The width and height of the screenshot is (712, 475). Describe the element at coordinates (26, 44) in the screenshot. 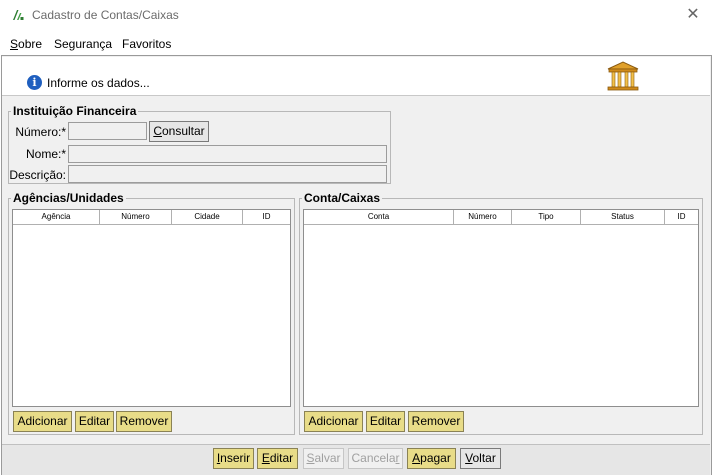

I see `menu-sobre: Sobre` at that location.